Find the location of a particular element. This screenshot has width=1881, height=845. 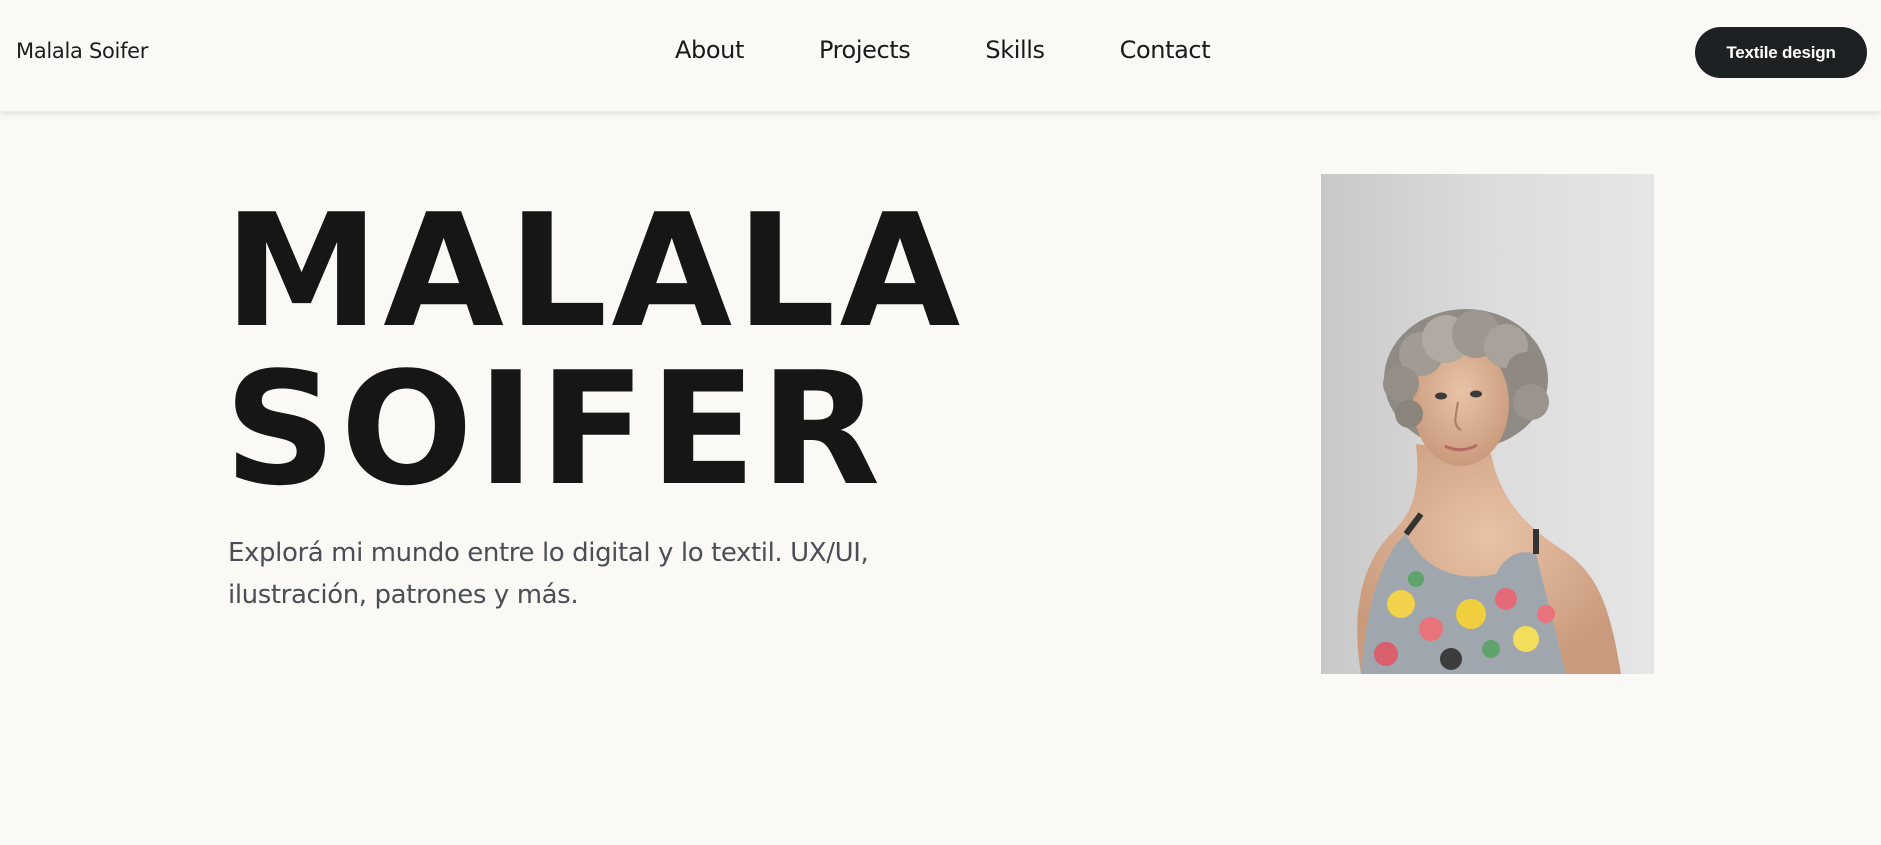

hero-title: MALALA SOIFER is located at coordinates (594, 350).